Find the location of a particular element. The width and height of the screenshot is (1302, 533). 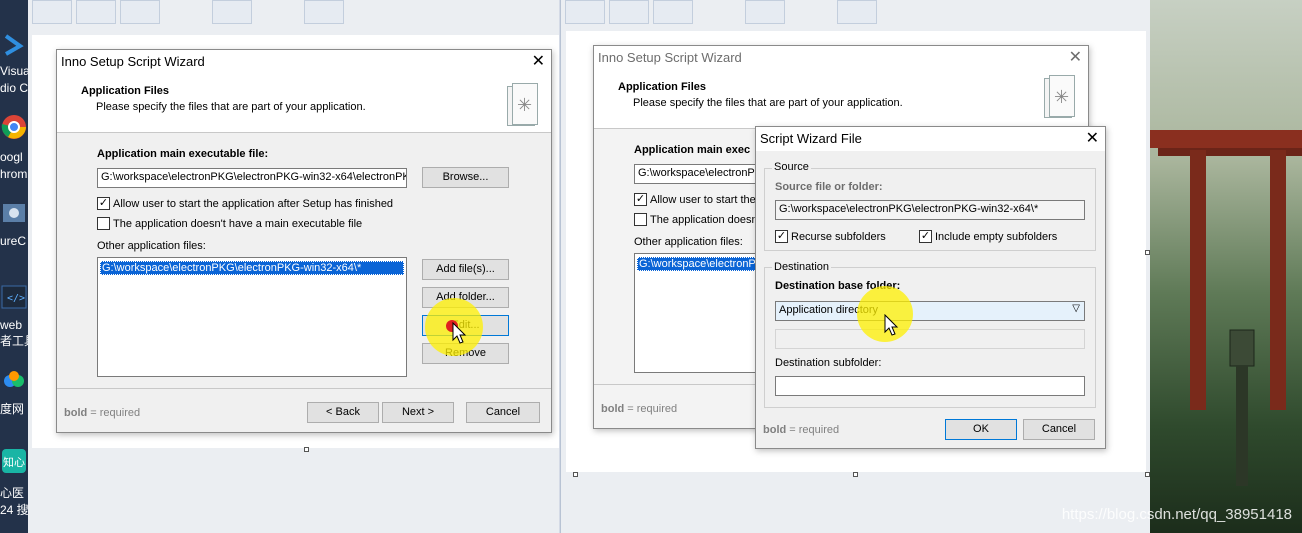

dest-custom-field-disabled is located at coordinates (930, 339).